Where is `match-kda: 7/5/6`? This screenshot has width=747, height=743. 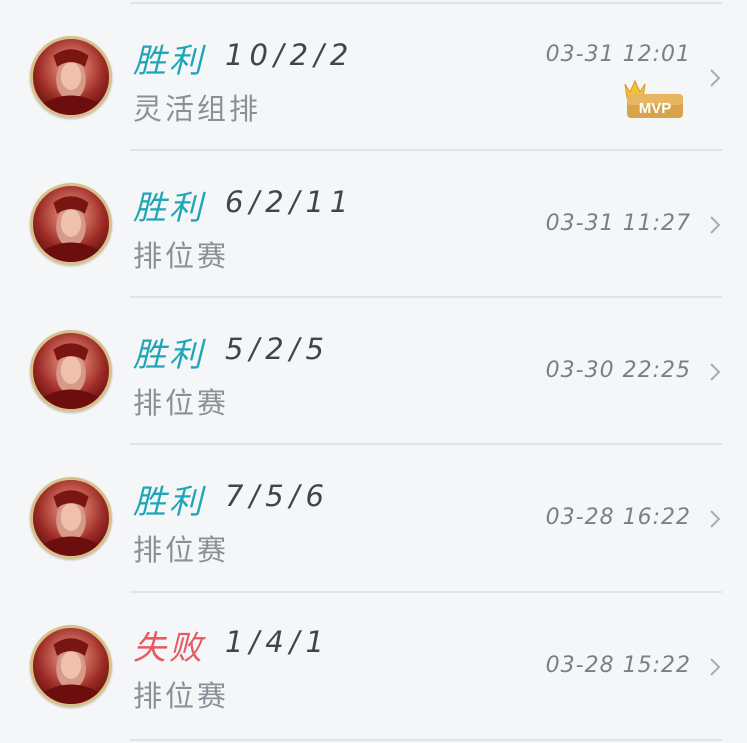
match-kda: 7/5/6 is located at coordinates (277, 496).